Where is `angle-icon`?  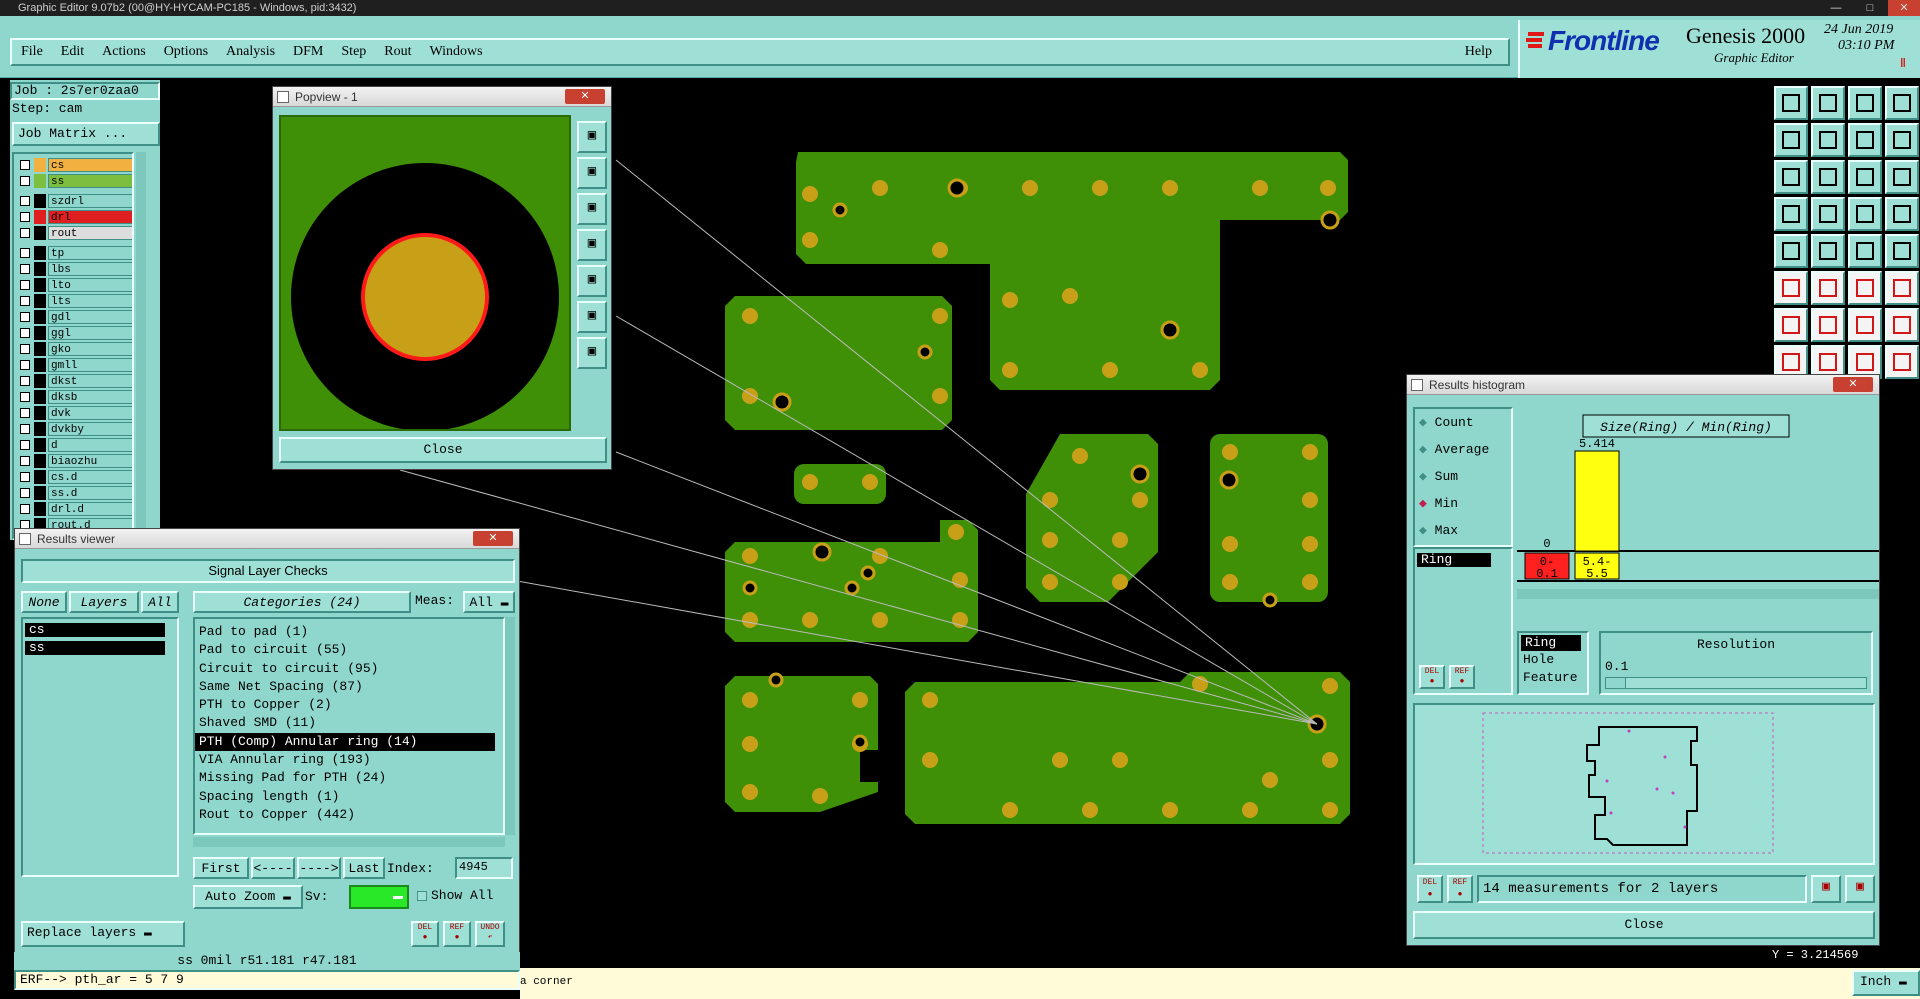
angle-icon is located at coordinates (1791, 325).